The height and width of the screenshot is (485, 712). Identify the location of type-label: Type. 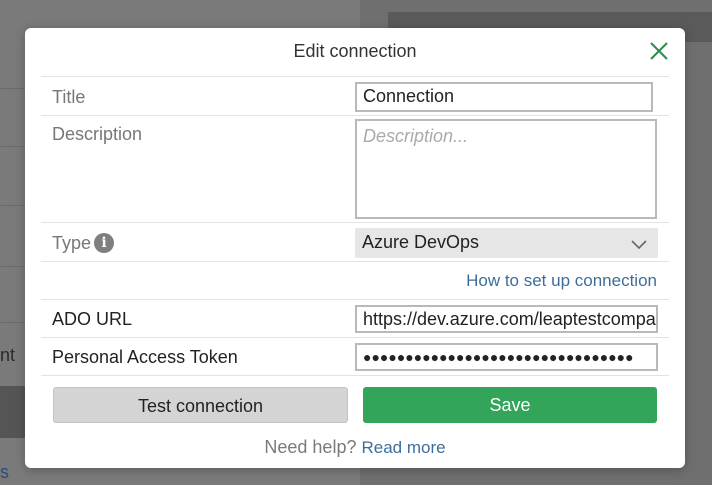
(72, 243).